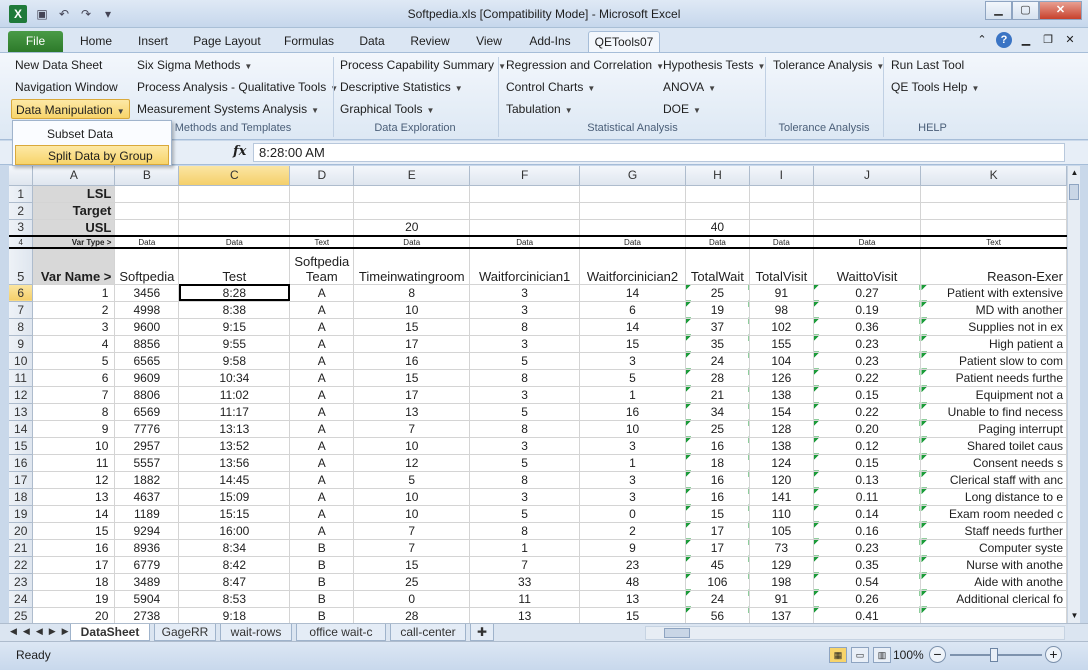 This screenshot has width=1088, height=670. I want to click on tab-page-layout: Page Layout, so click(227, 41).